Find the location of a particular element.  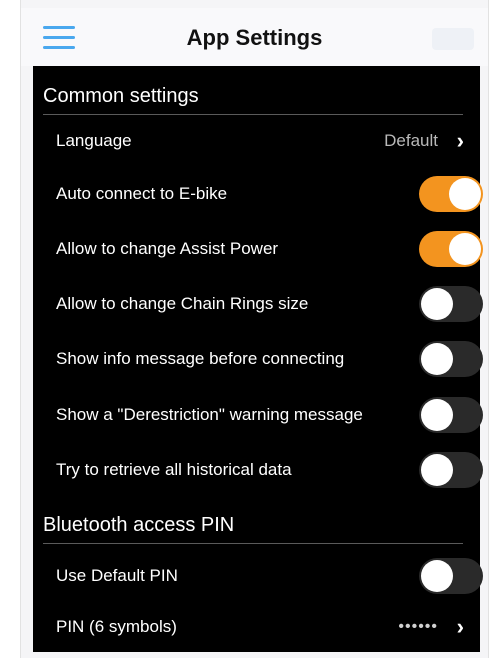

language-value: Default is located at coordinates (411, 140).